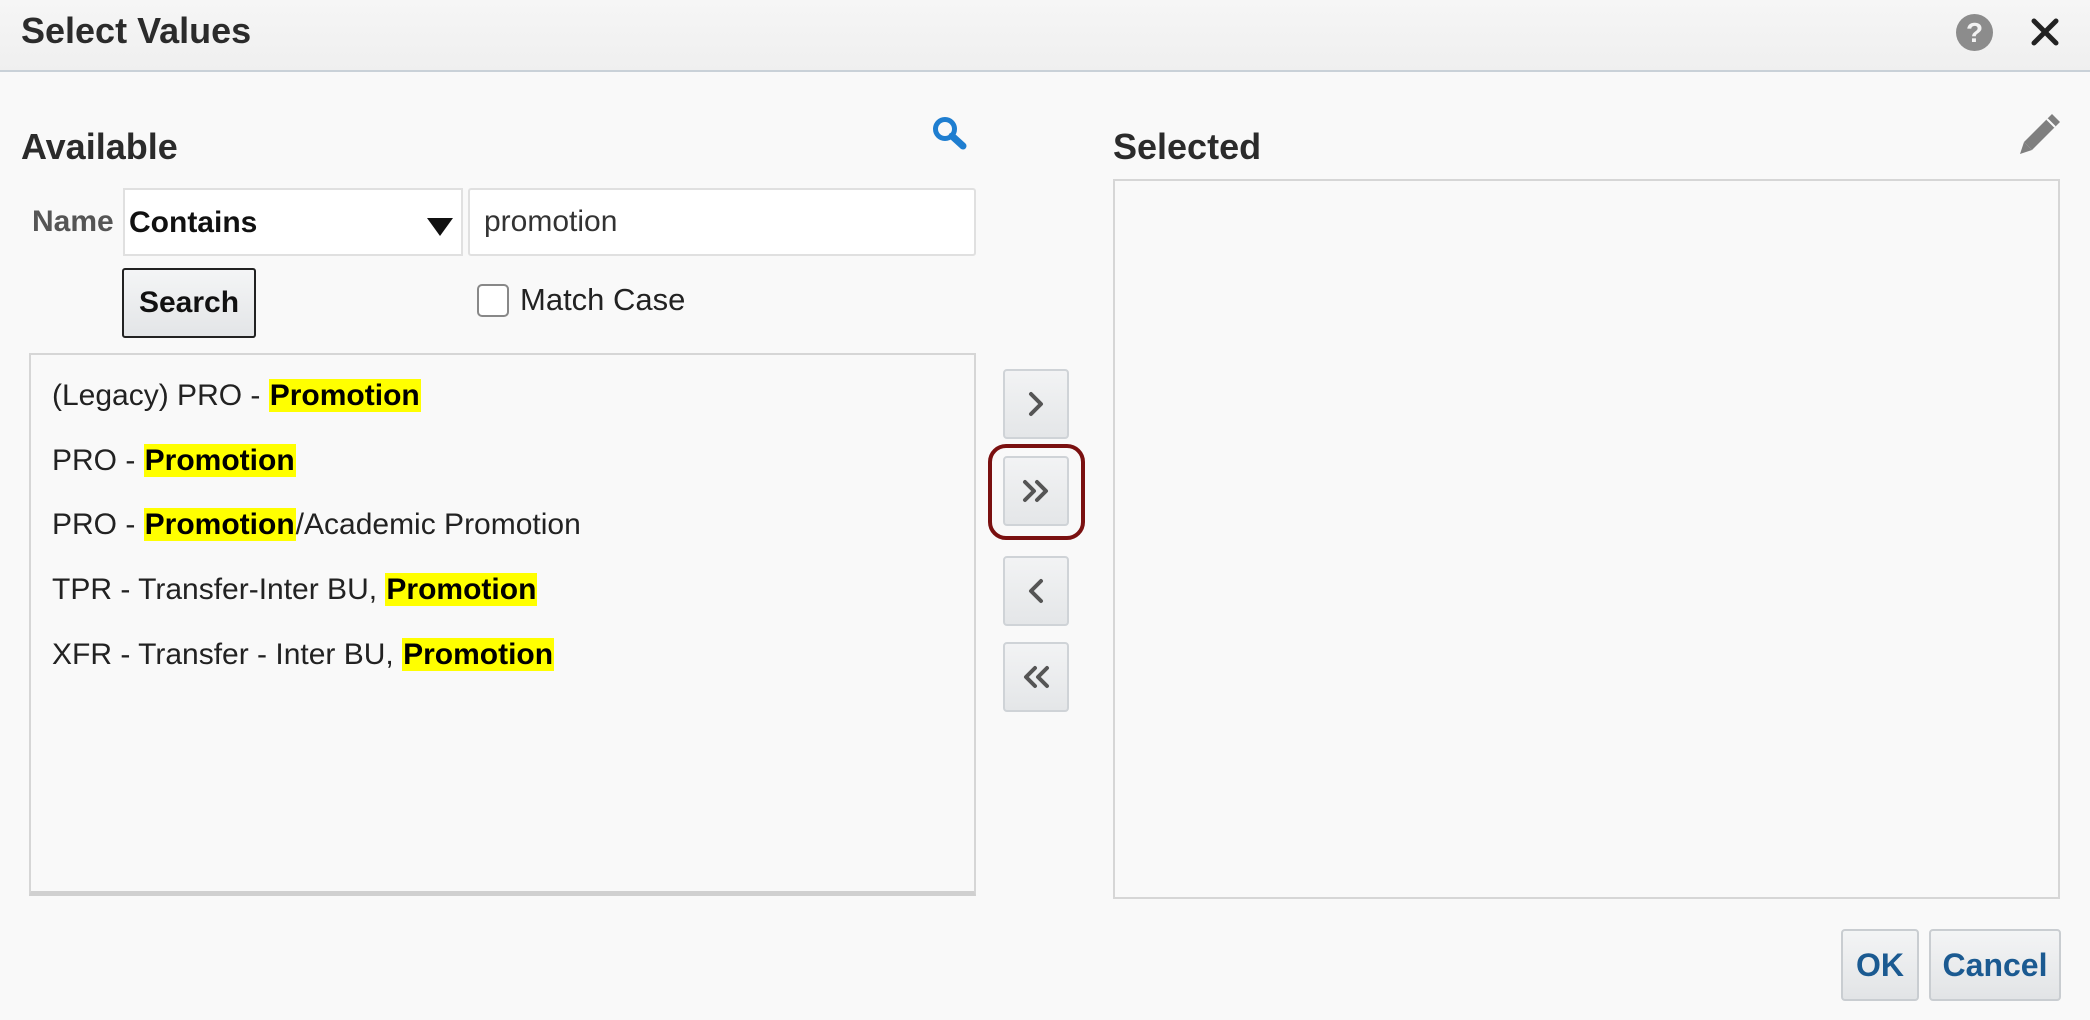 This screenshot has height=1020, width=2090. Describe the element at coordinates (160, 395) in the screenshot. I see `item-prefix: (Legacy) PRO -` at that location.